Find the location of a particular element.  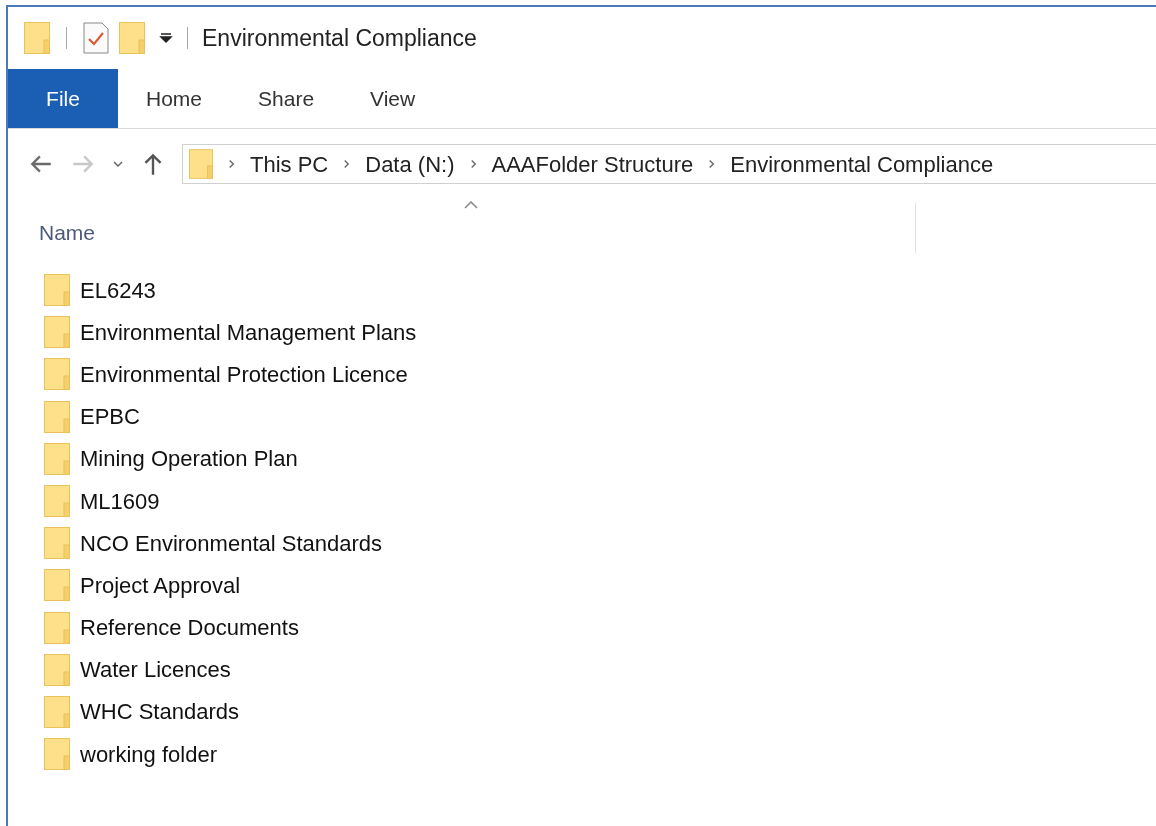

chevron-down-icon is located at coordinates (118, 164).